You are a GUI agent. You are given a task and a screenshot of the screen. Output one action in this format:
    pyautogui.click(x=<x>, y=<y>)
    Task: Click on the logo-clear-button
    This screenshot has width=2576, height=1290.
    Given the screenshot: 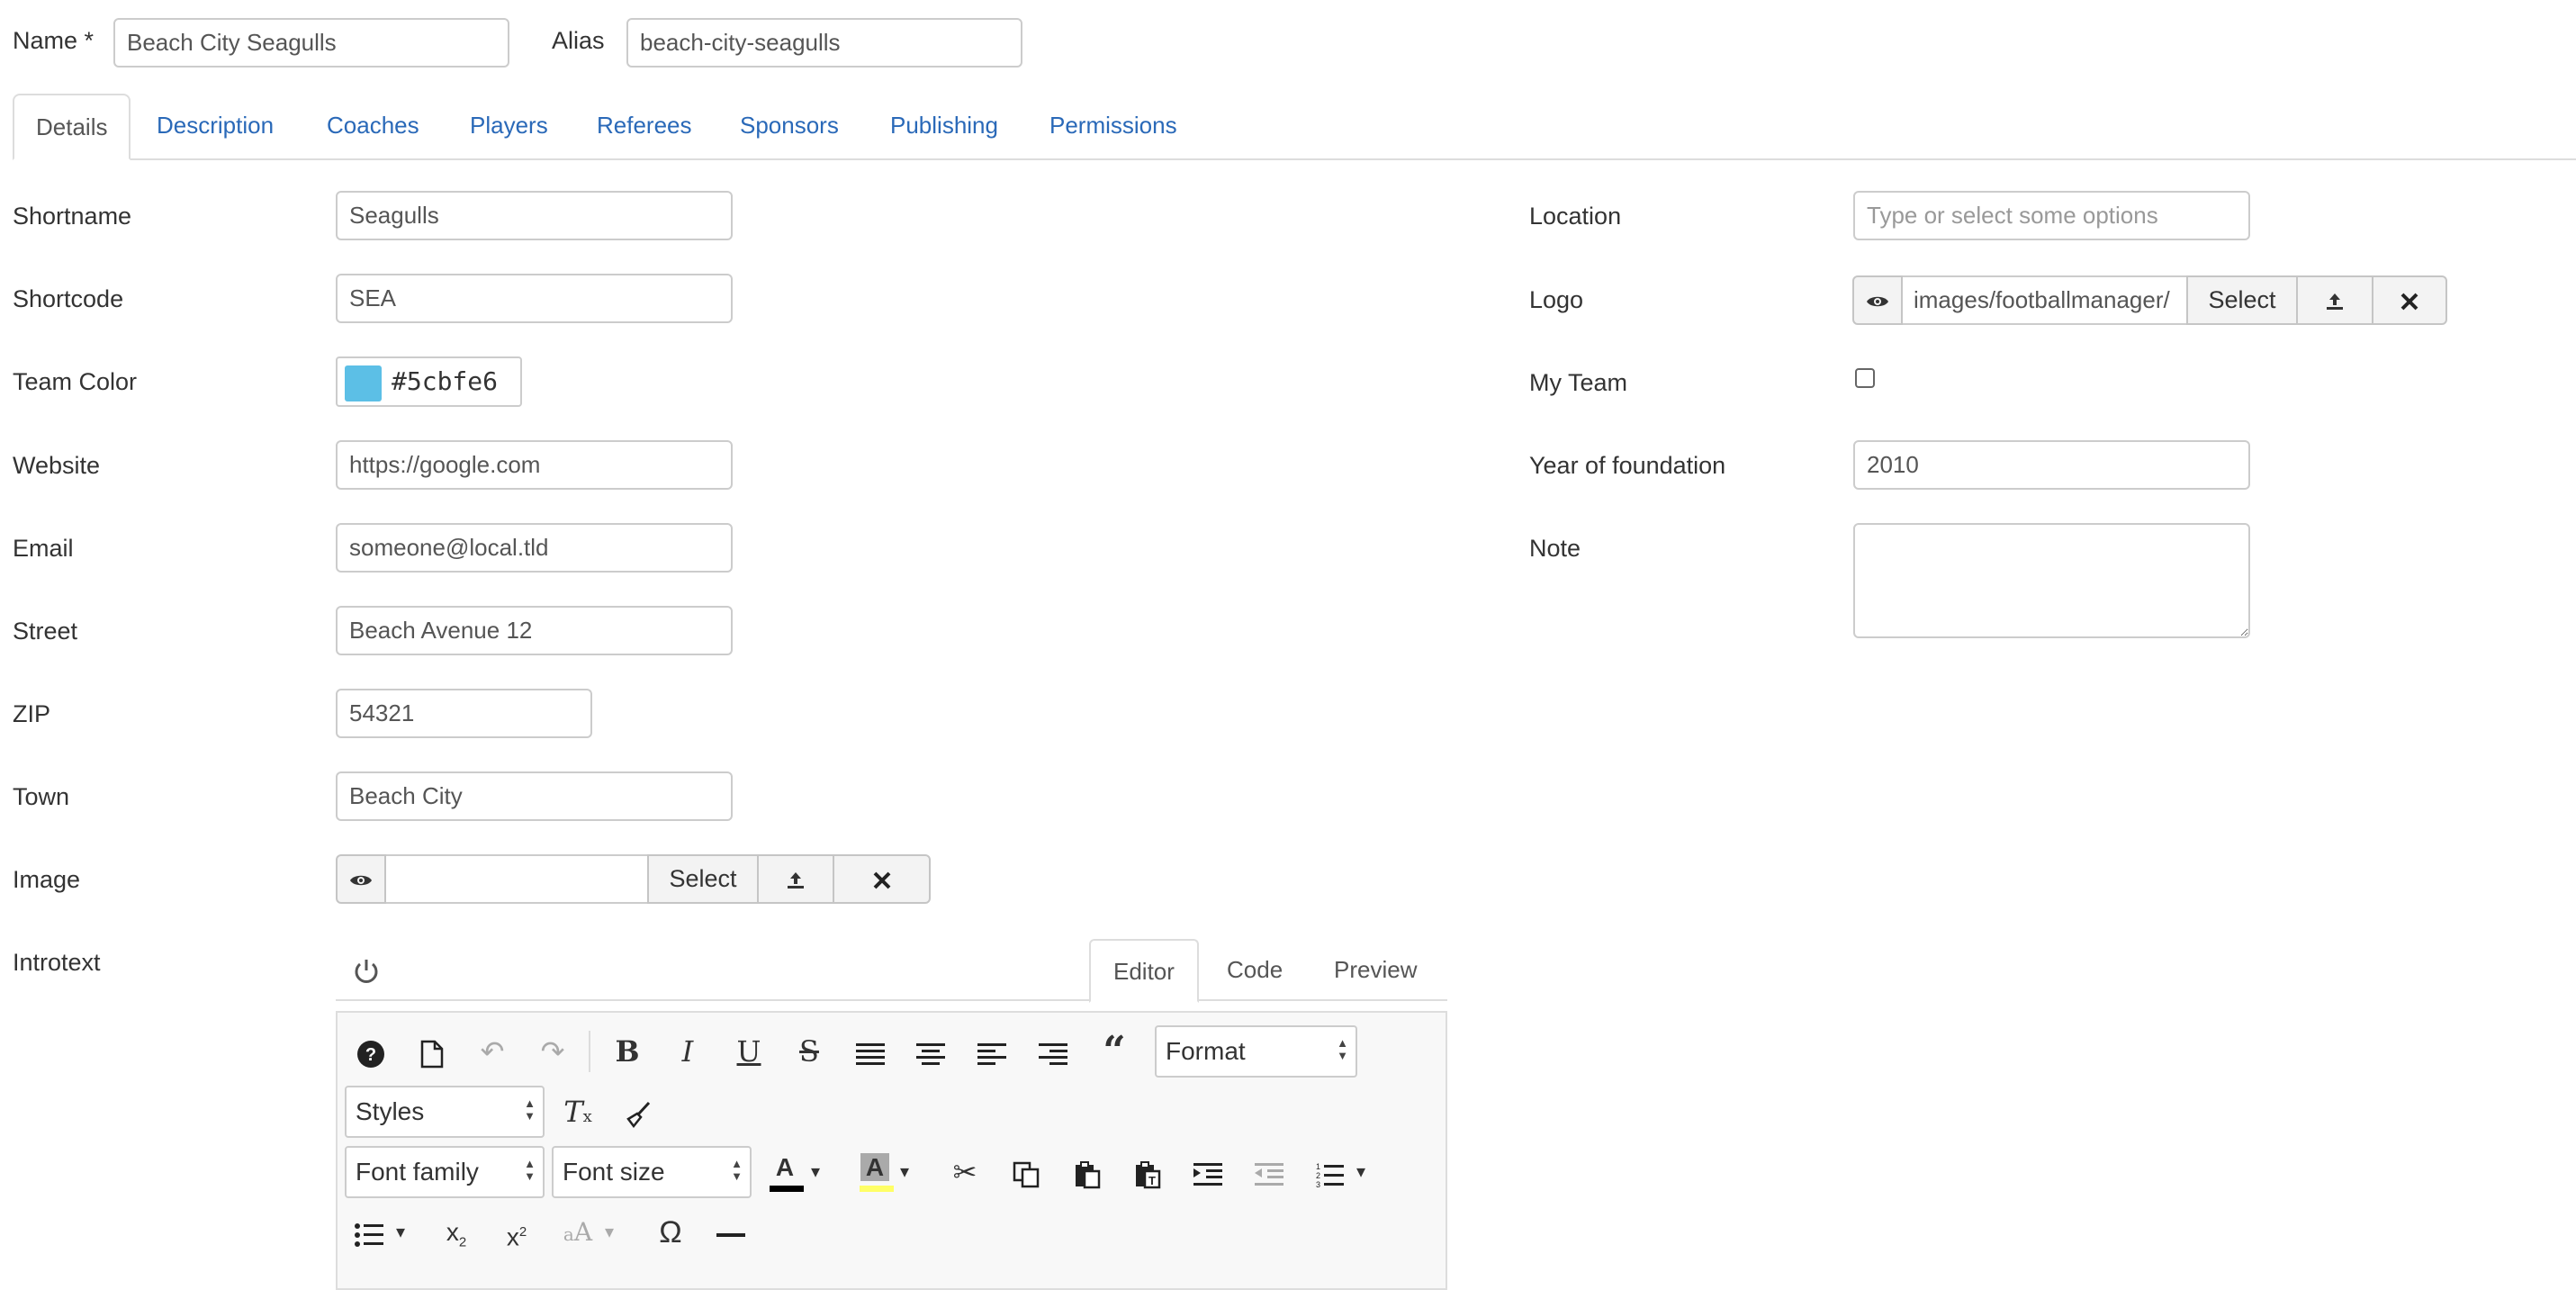 What is the action you would take?
    pyautogui.click(x=2409, y=300)
    